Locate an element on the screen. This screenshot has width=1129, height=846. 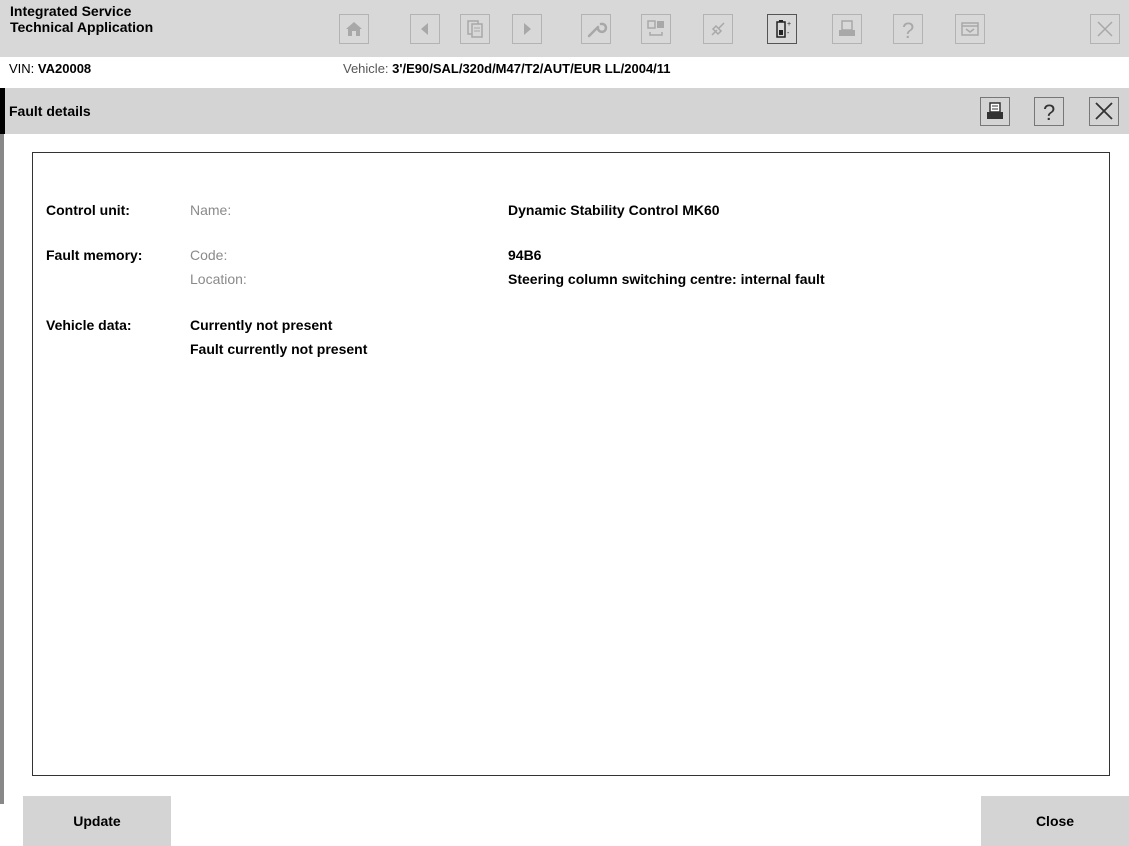
name-key: Name: is located at coordinates (211, 210).